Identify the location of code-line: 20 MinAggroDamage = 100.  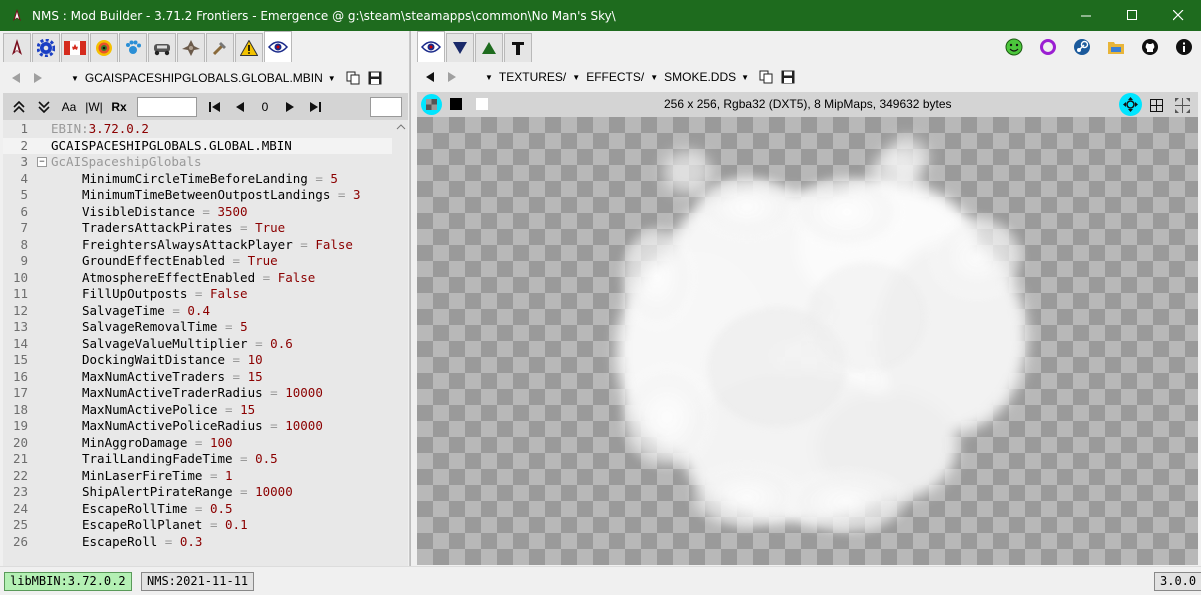
(197, 443).